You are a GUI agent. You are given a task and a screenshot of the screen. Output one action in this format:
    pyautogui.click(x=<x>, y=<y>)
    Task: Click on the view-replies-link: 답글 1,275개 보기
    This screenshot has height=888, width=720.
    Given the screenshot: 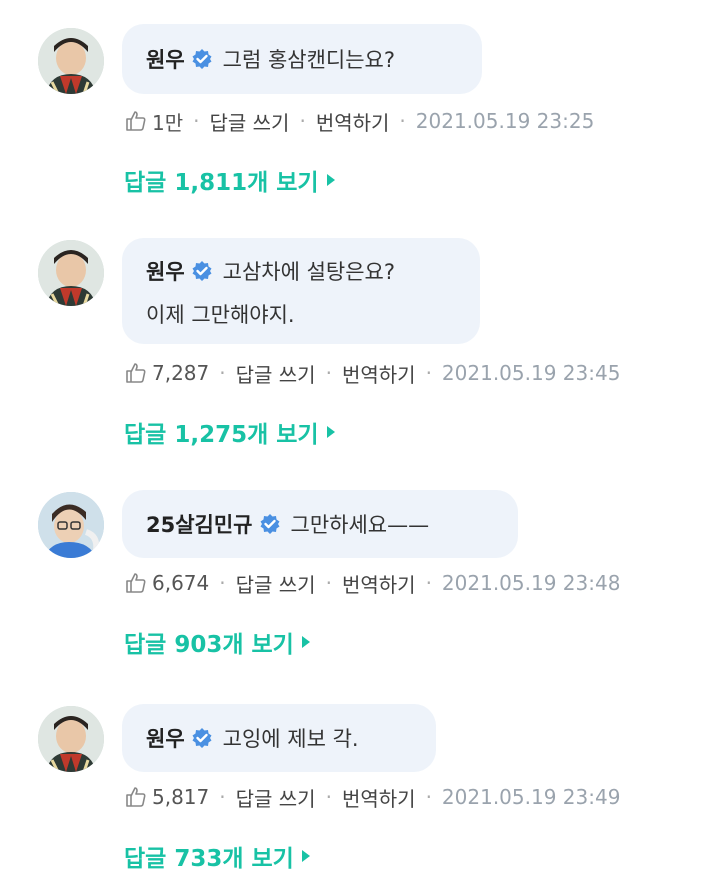 What is the action you would take?
    pyautogui.click(x=229, y=432)
    